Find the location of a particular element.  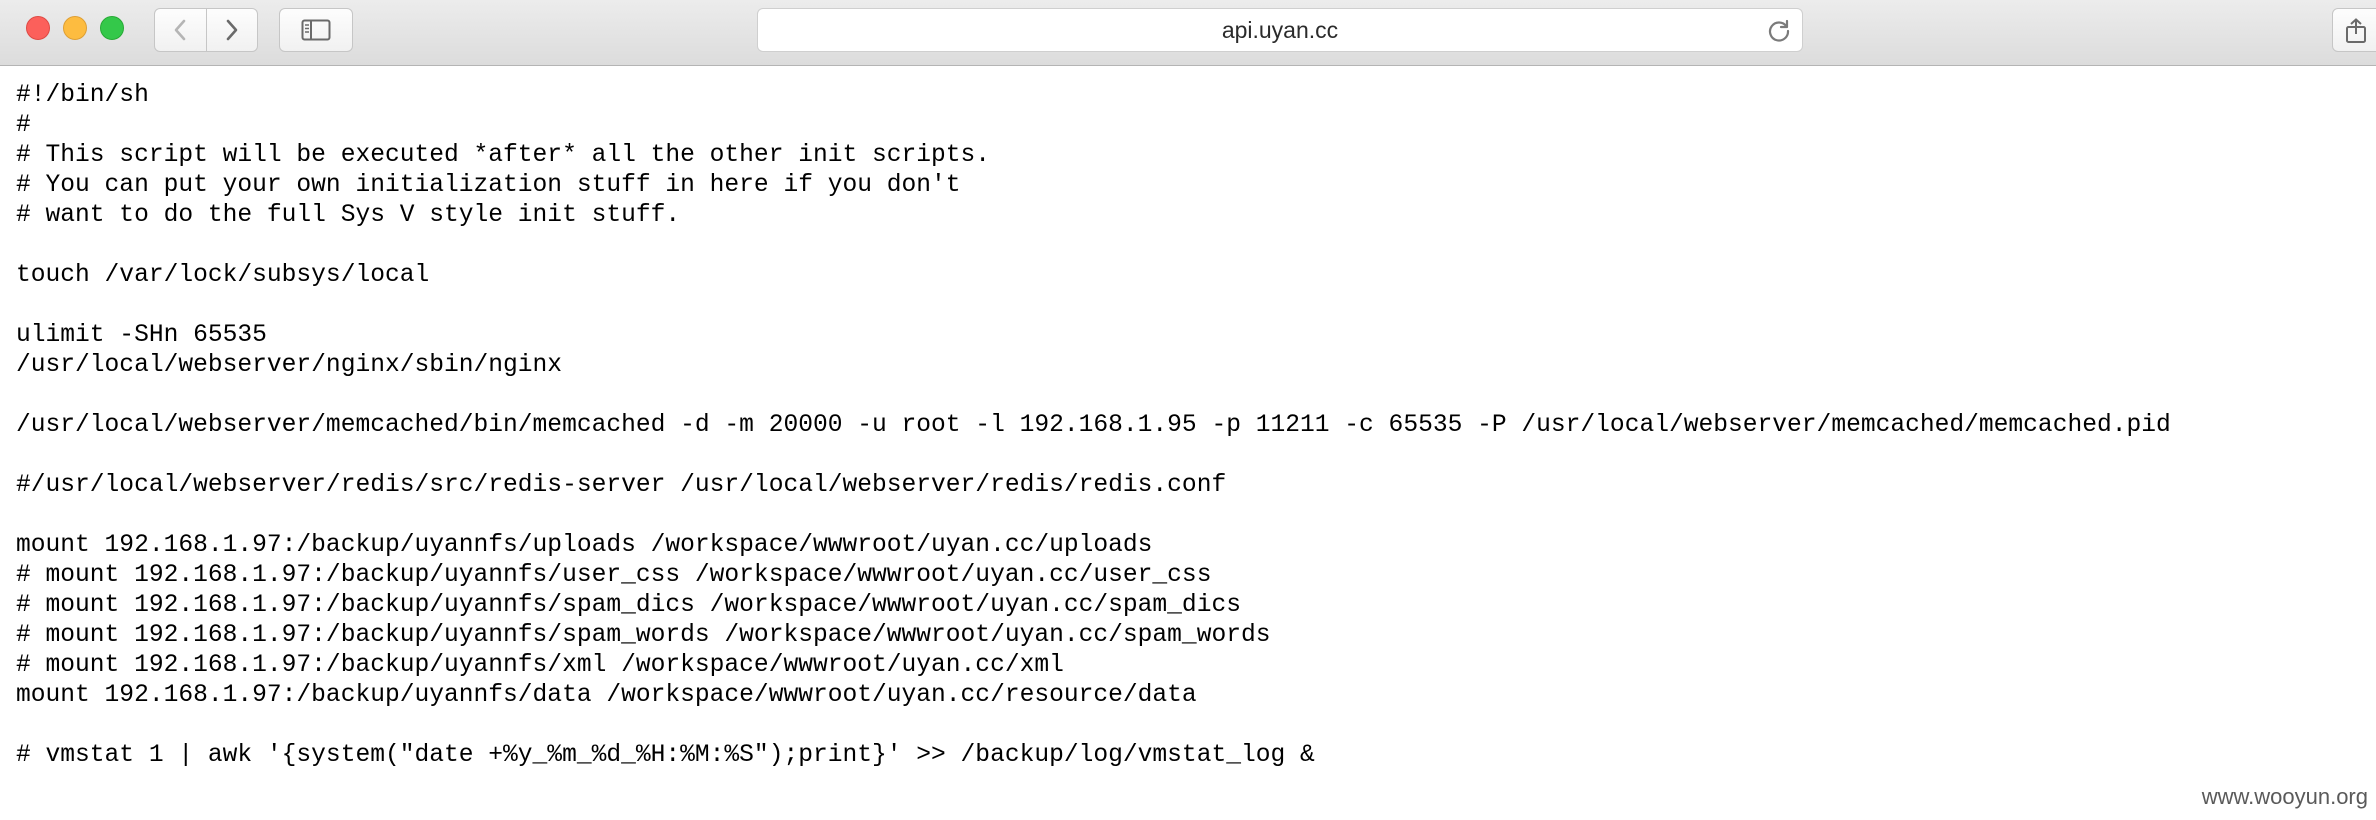

watermark-text: www.wooyun.org is located at coordinates (2284, 796).